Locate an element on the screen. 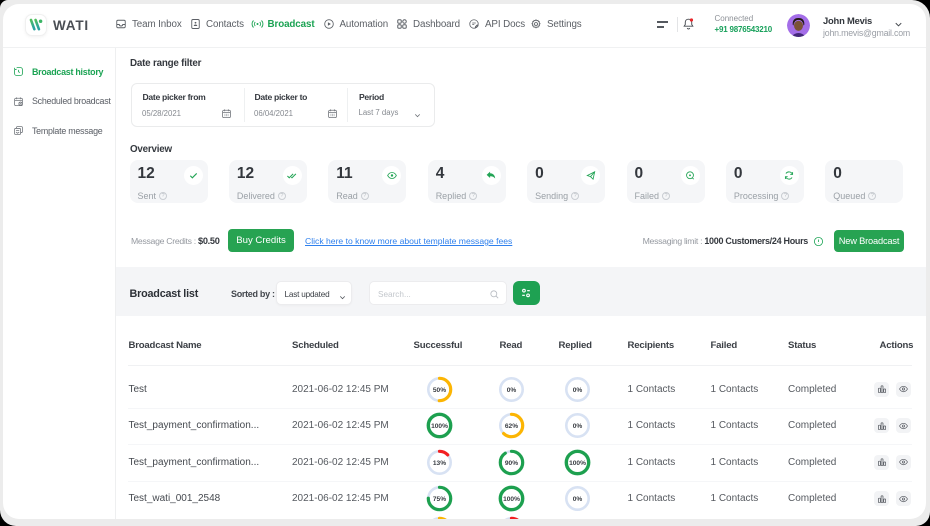 The image size is (930, 526). svg-text: 62% is located at coordinates (510, 426).